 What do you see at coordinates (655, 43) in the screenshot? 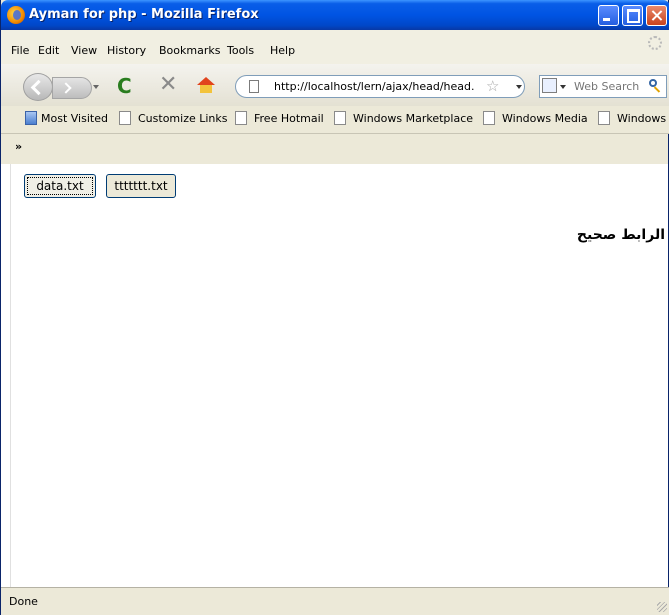
I see `loading-throbber-icon` at bounding box center [655, 43].